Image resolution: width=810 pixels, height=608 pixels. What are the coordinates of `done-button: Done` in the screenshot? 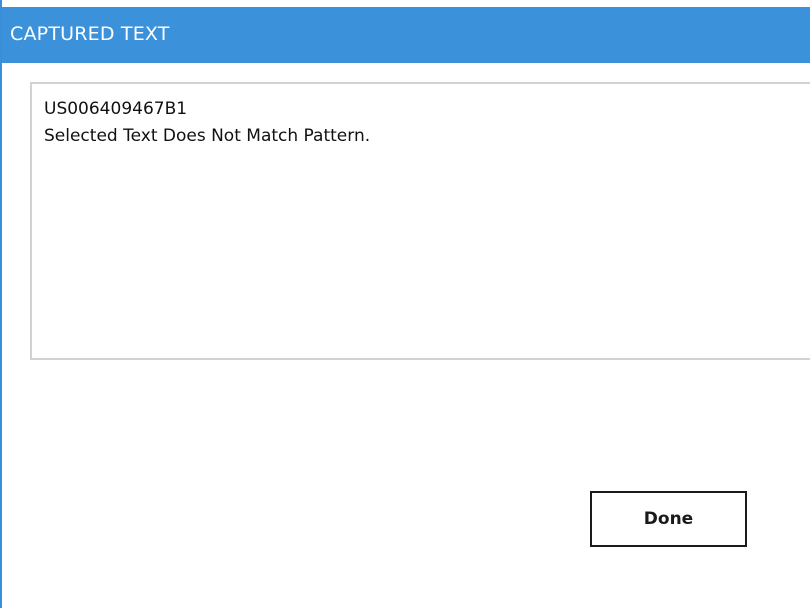 It's located at (668, 519).